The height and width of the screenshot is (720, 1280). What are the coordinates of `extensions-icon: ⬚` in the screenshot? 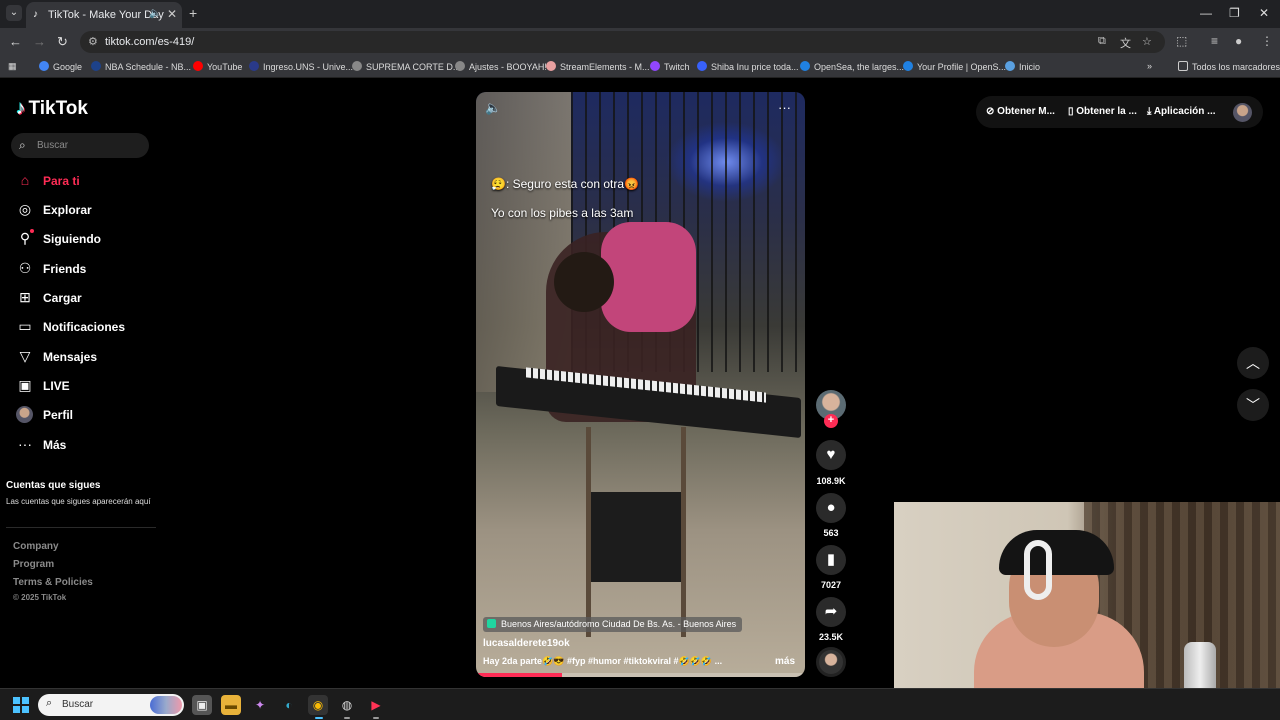 It's located at (1181, 41).